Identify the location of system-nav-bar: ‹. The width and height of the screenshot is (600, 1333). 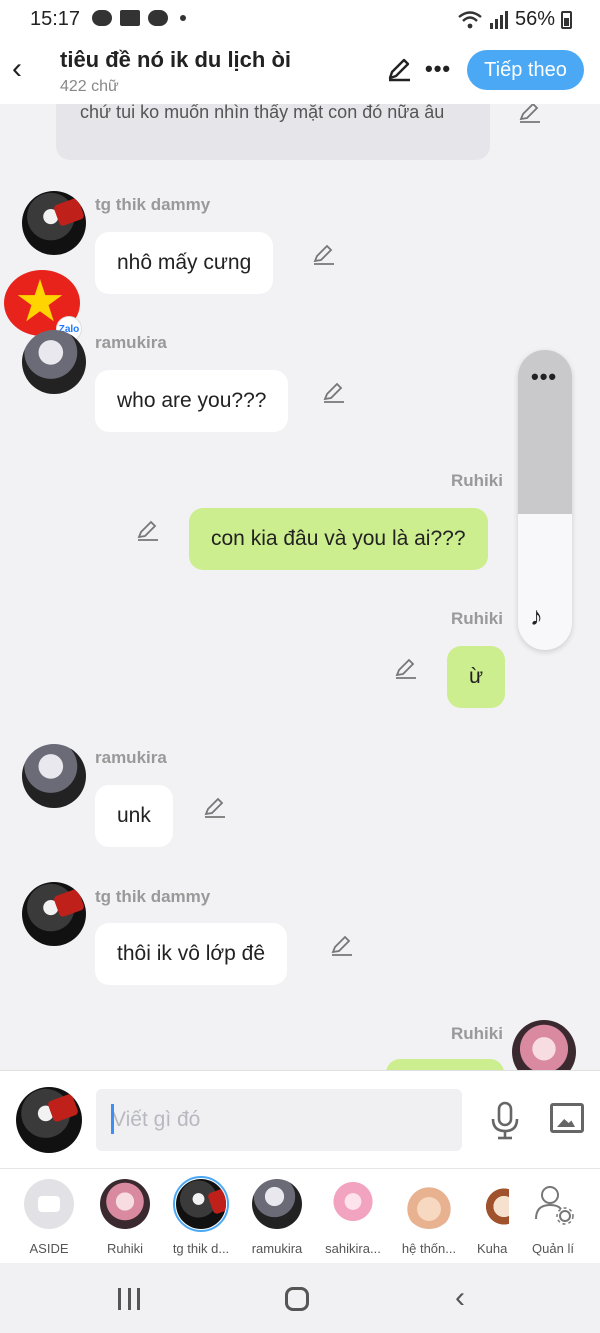
(300, 1298).